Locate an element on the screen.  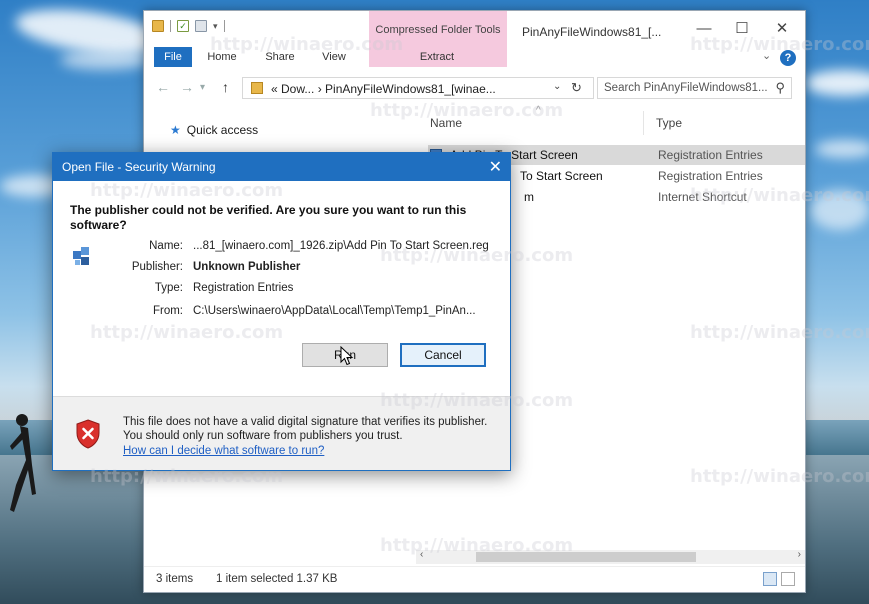
quick-access-toolbar: ✓ ▾ is located at coordinates (188, 26).